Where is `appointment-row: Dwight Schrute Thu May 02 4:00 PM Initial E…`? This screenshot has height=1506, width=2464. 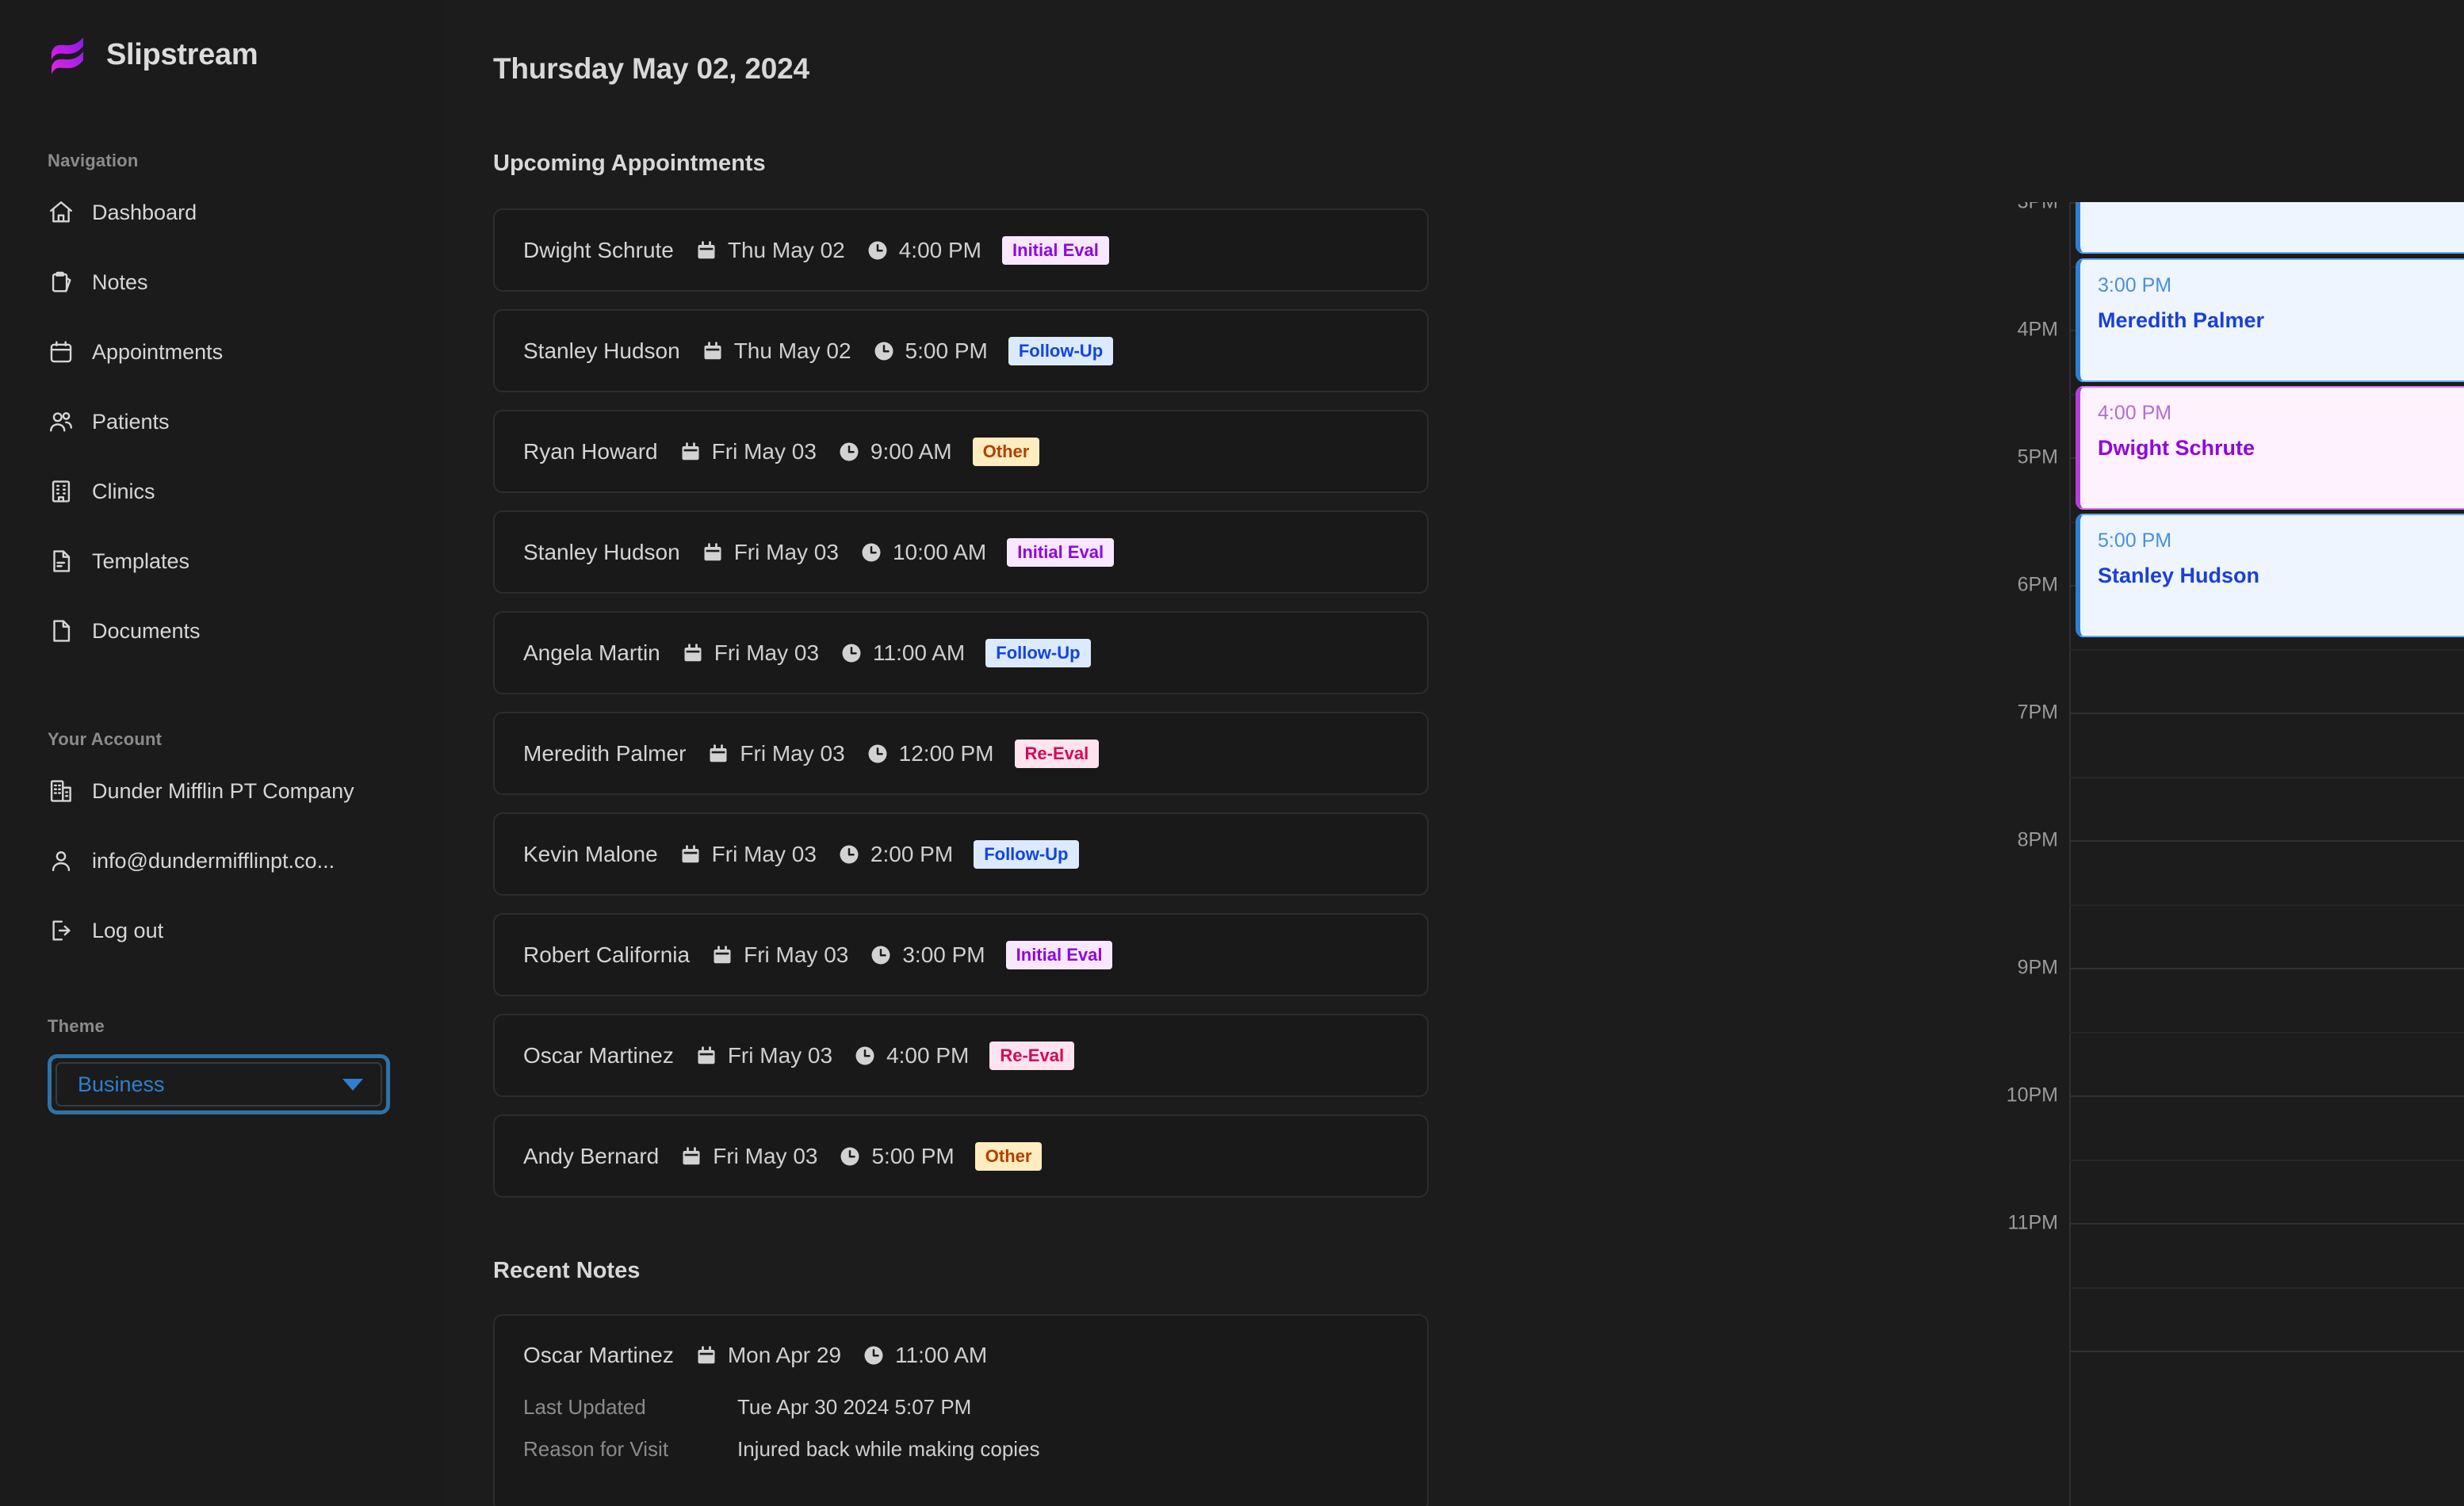
appointment-row: Dwight Schrute Thu May 02 4:00 PM Initial E… is located at coordinates (961, 250).